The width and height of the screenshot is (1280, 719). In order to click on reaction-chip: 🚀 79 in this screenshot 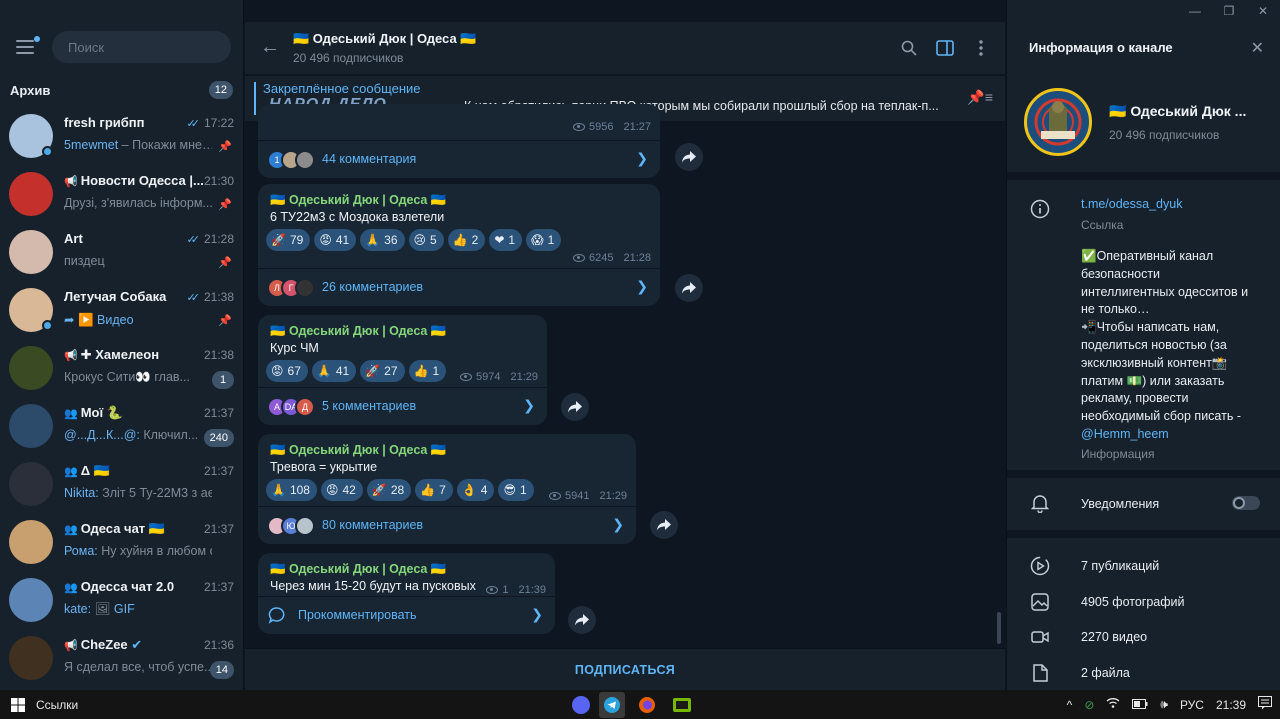, I will do `click(288, 240)`.